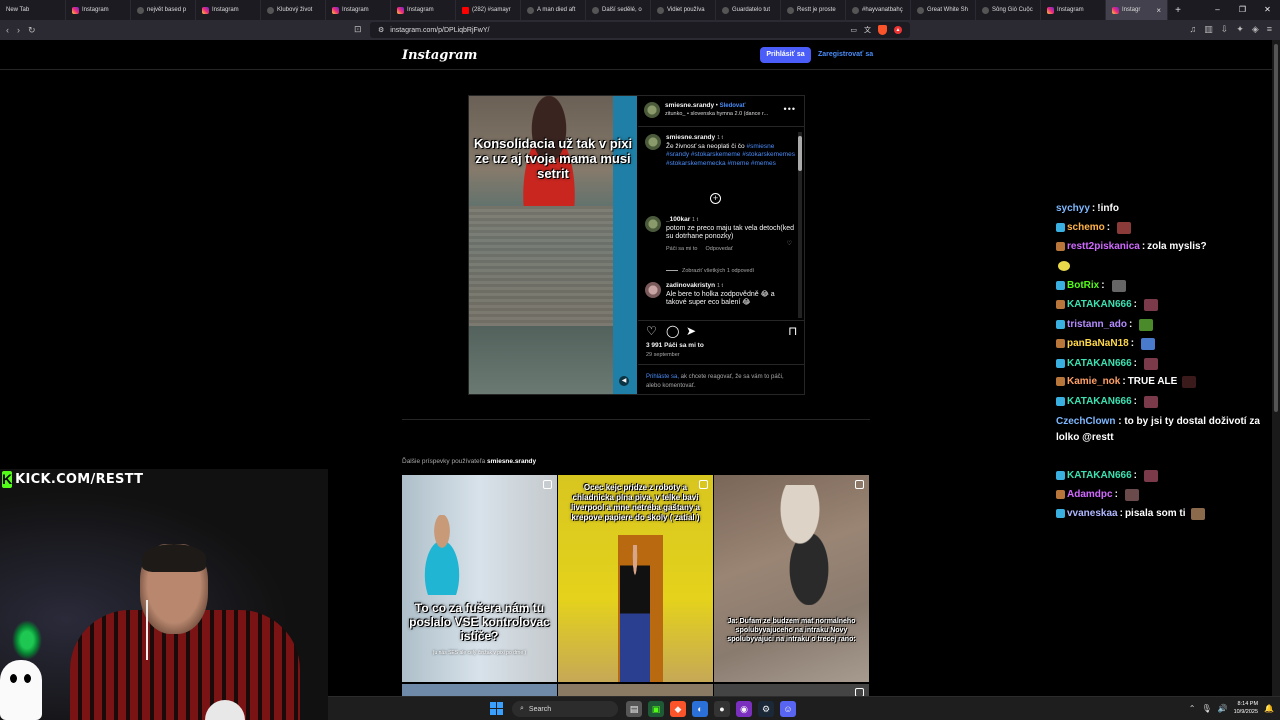 The image size is (1280, 720). What do you see at coordinates (788, 709) in the screenshot?
I see `discord-icon: ☺` at bounding box center [788, 709].